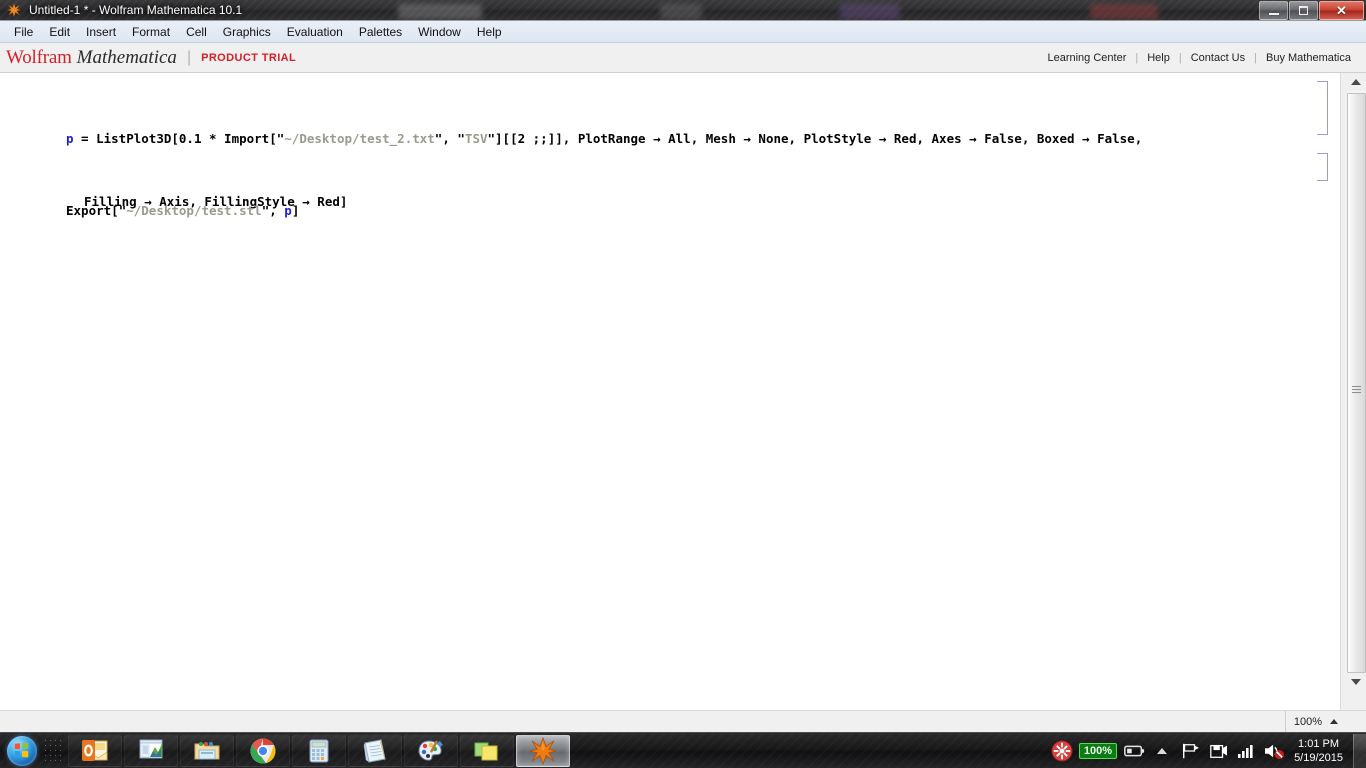 The width and height of the screenshot is (1366, 768). Describe the element at coordinates (151, 32) in the screenshot. I see `menu-item-format: Format` at that location.